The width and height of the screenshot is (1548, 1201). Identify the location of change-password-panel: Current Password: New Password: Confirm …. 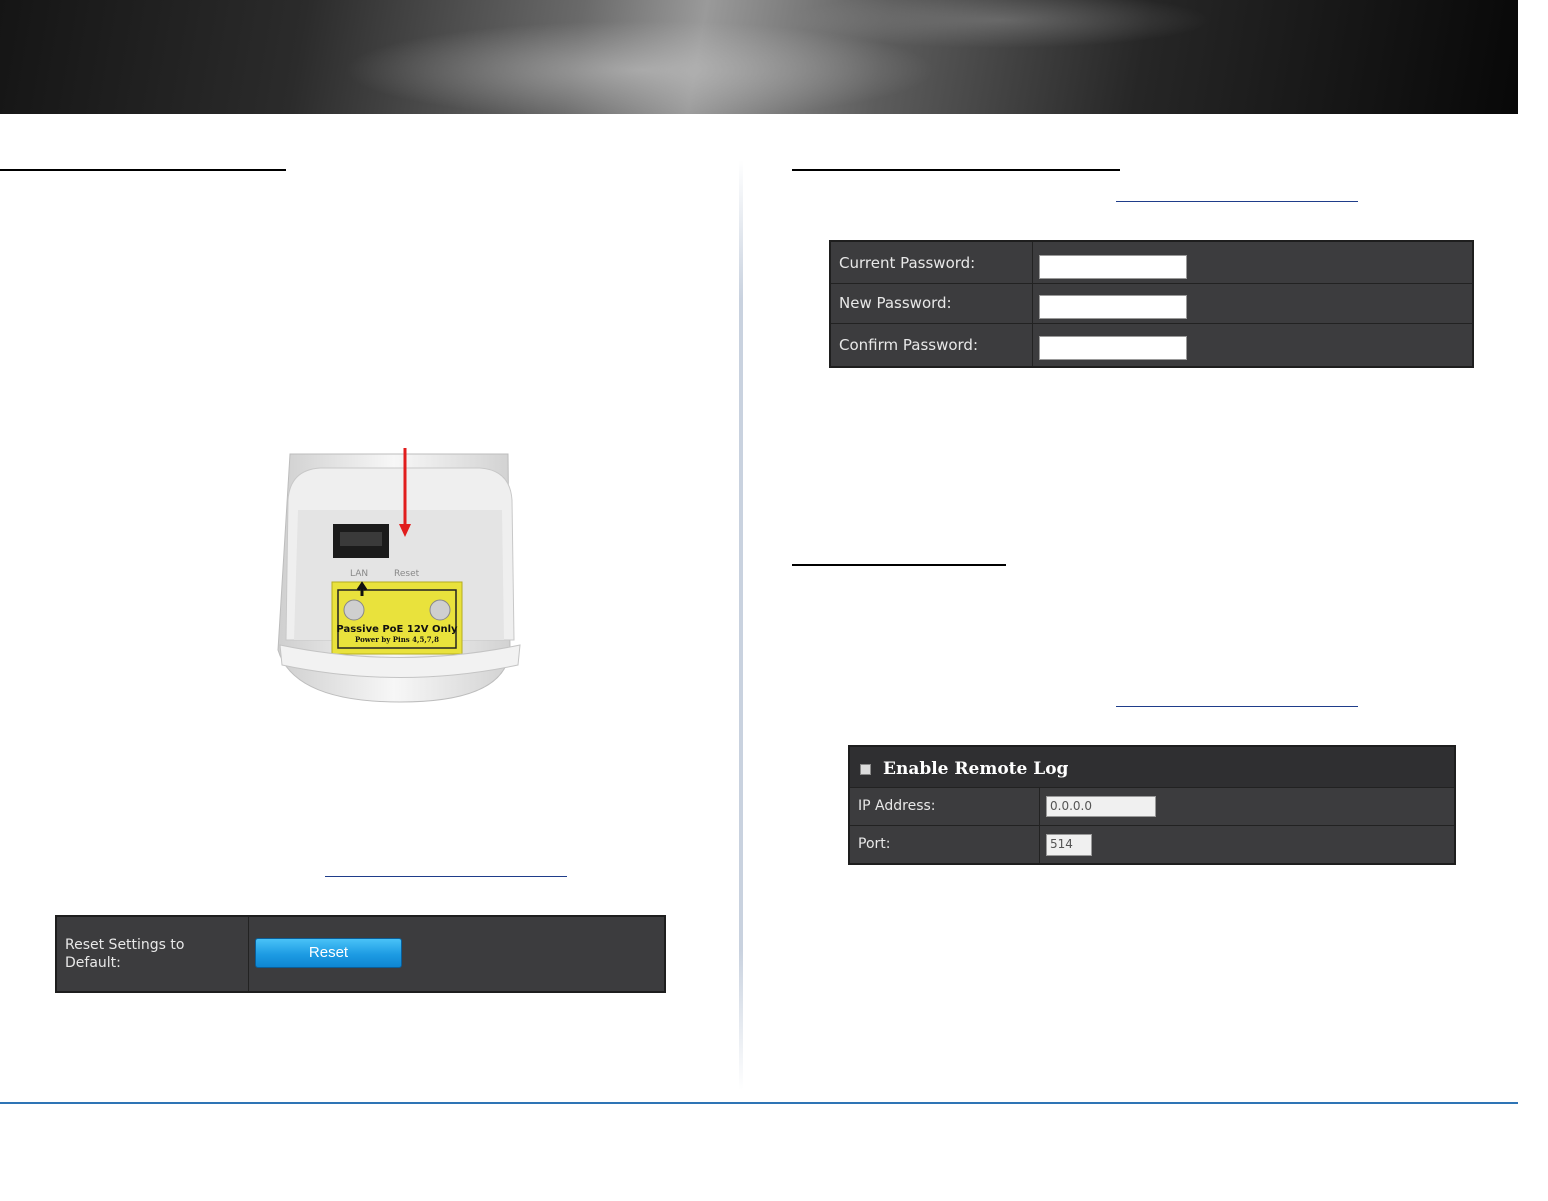
(1151, 304).